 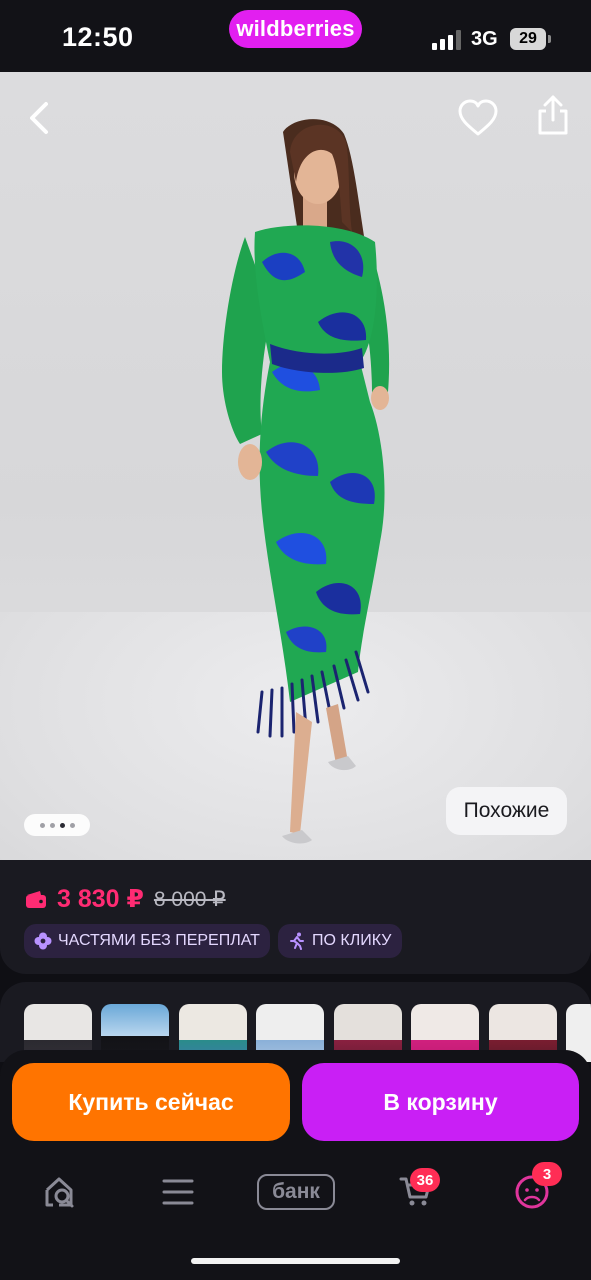 I want to click on status-time: 12:50, so click(x=98, y=37).